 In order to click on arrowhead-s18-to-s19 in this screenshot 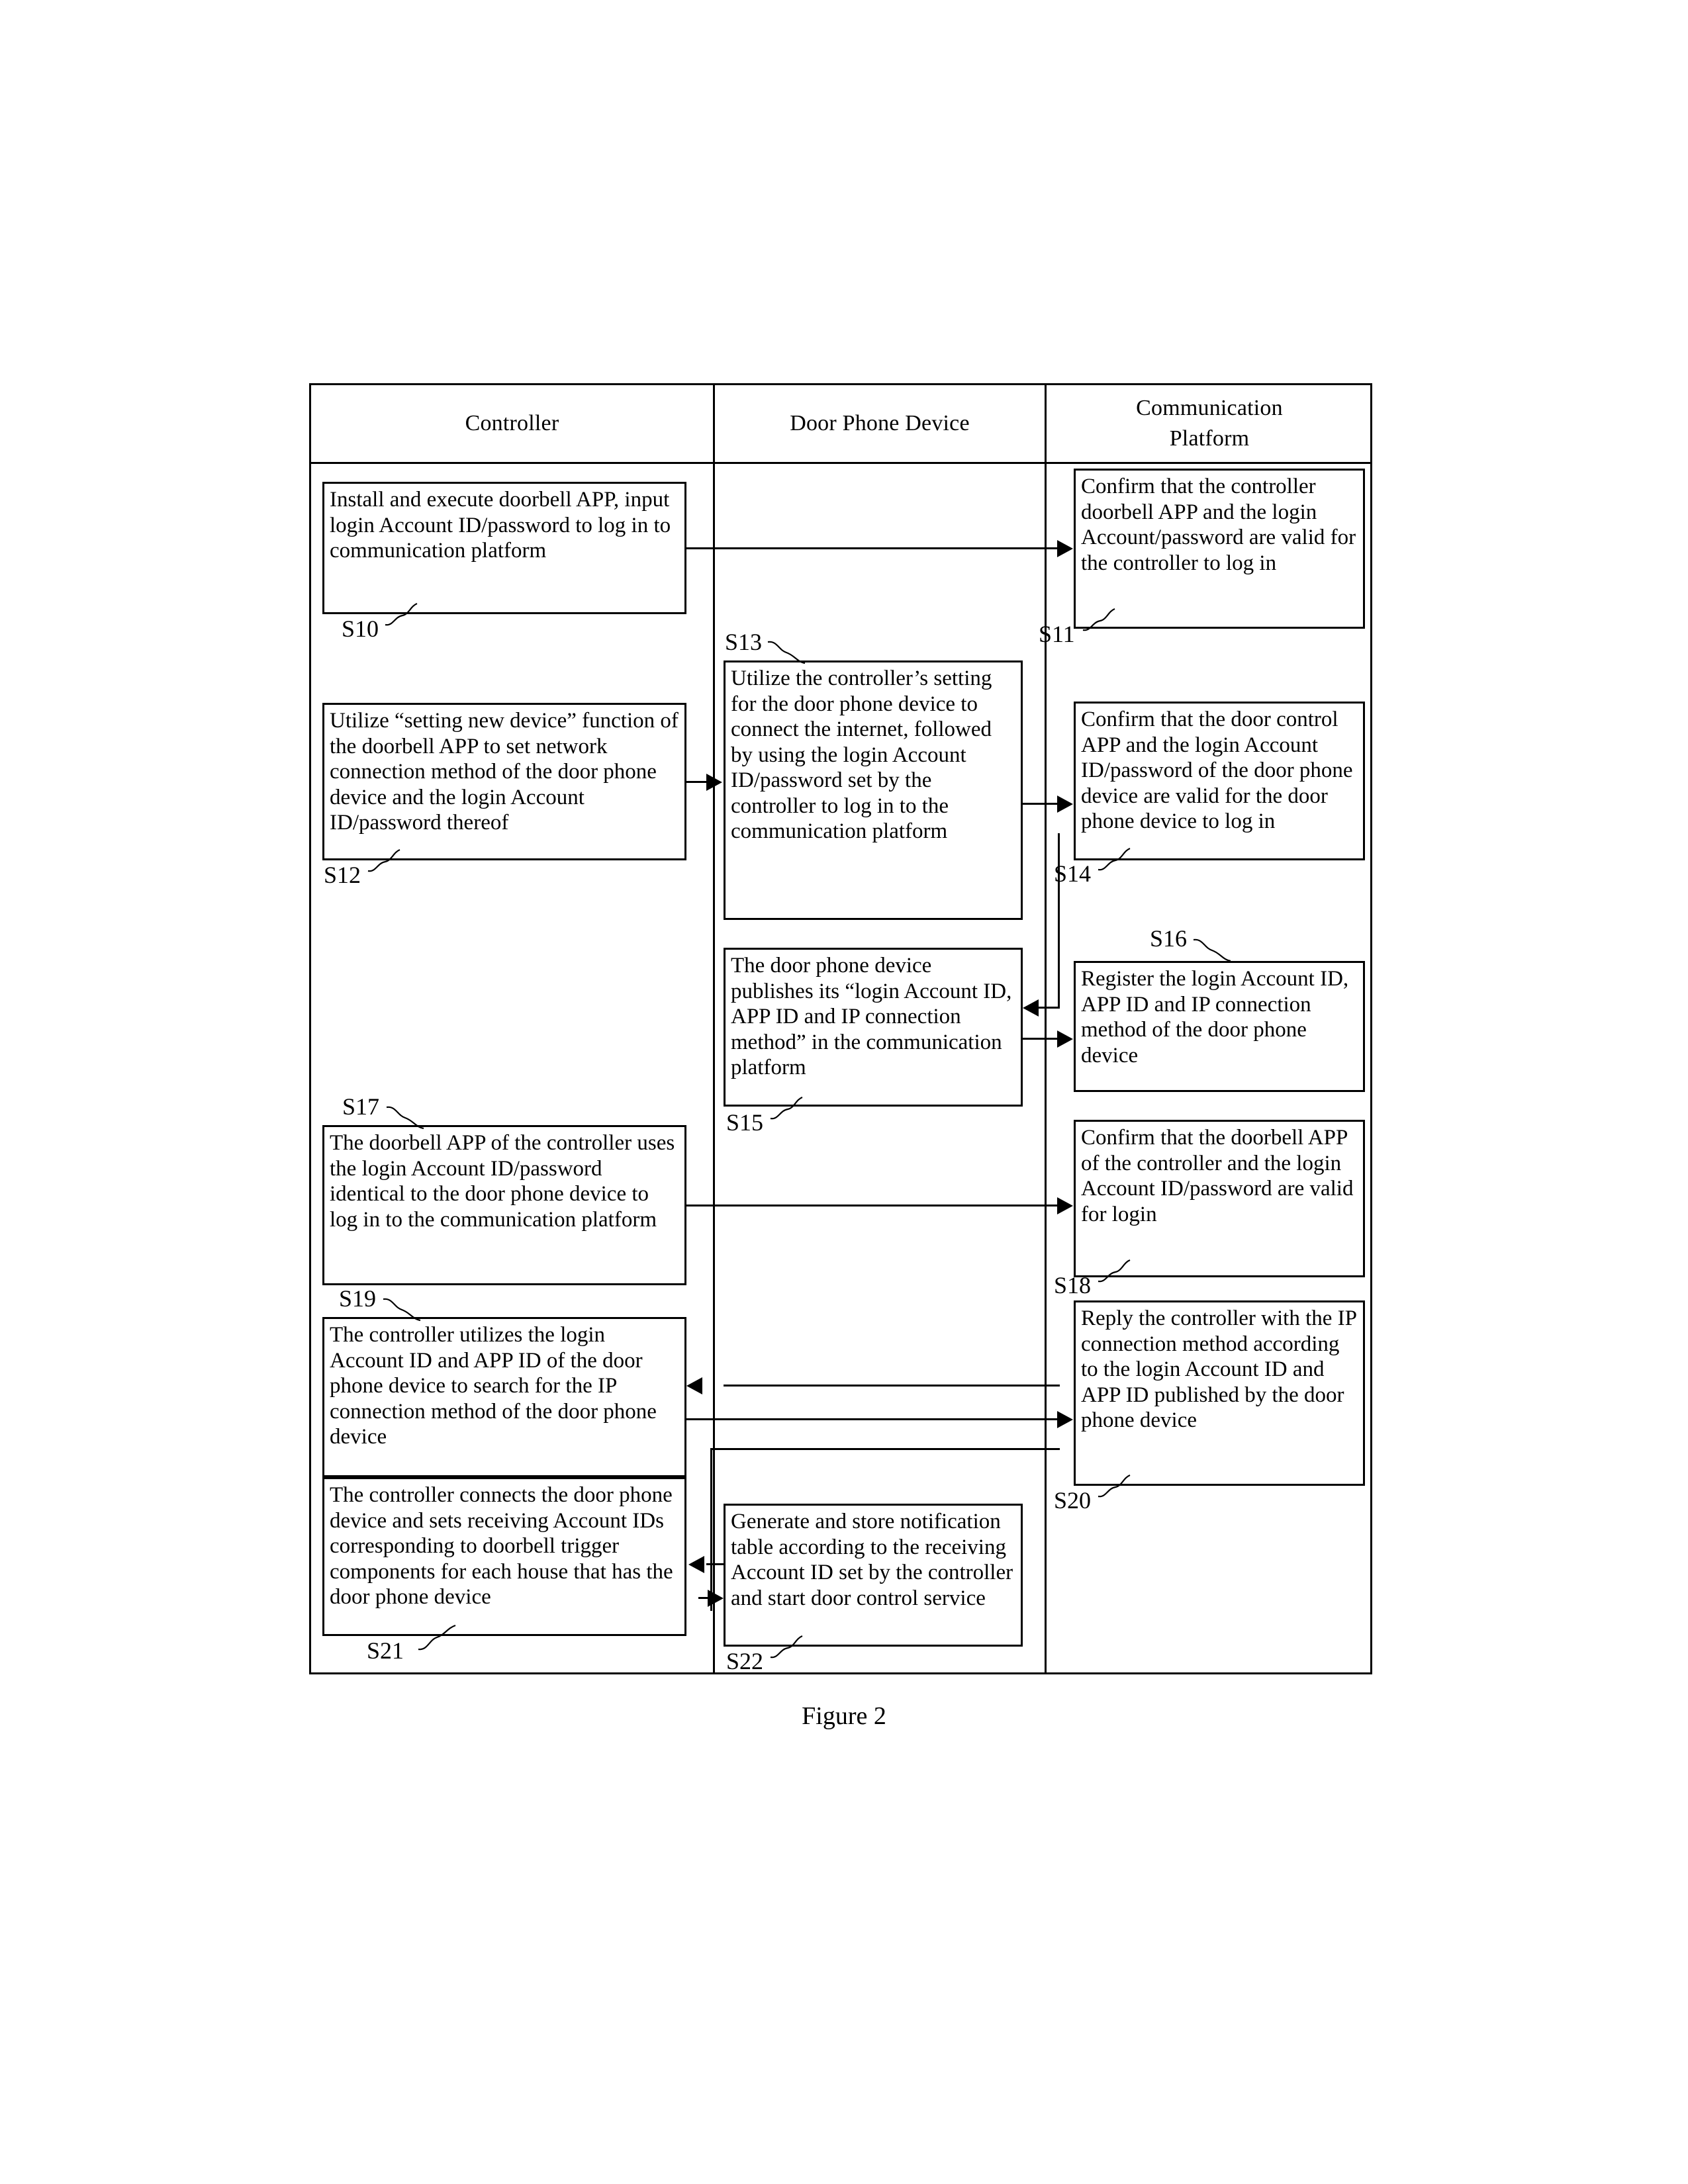, I will do `click(694, 1385)`.